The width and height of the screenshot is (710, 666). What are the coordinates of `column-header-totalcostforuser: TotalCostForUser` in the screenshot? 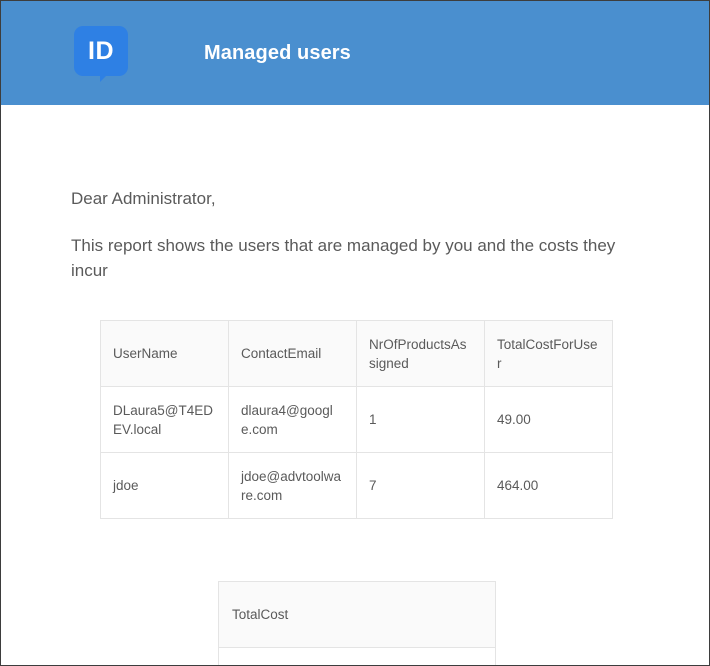 It's located at (548, 353).